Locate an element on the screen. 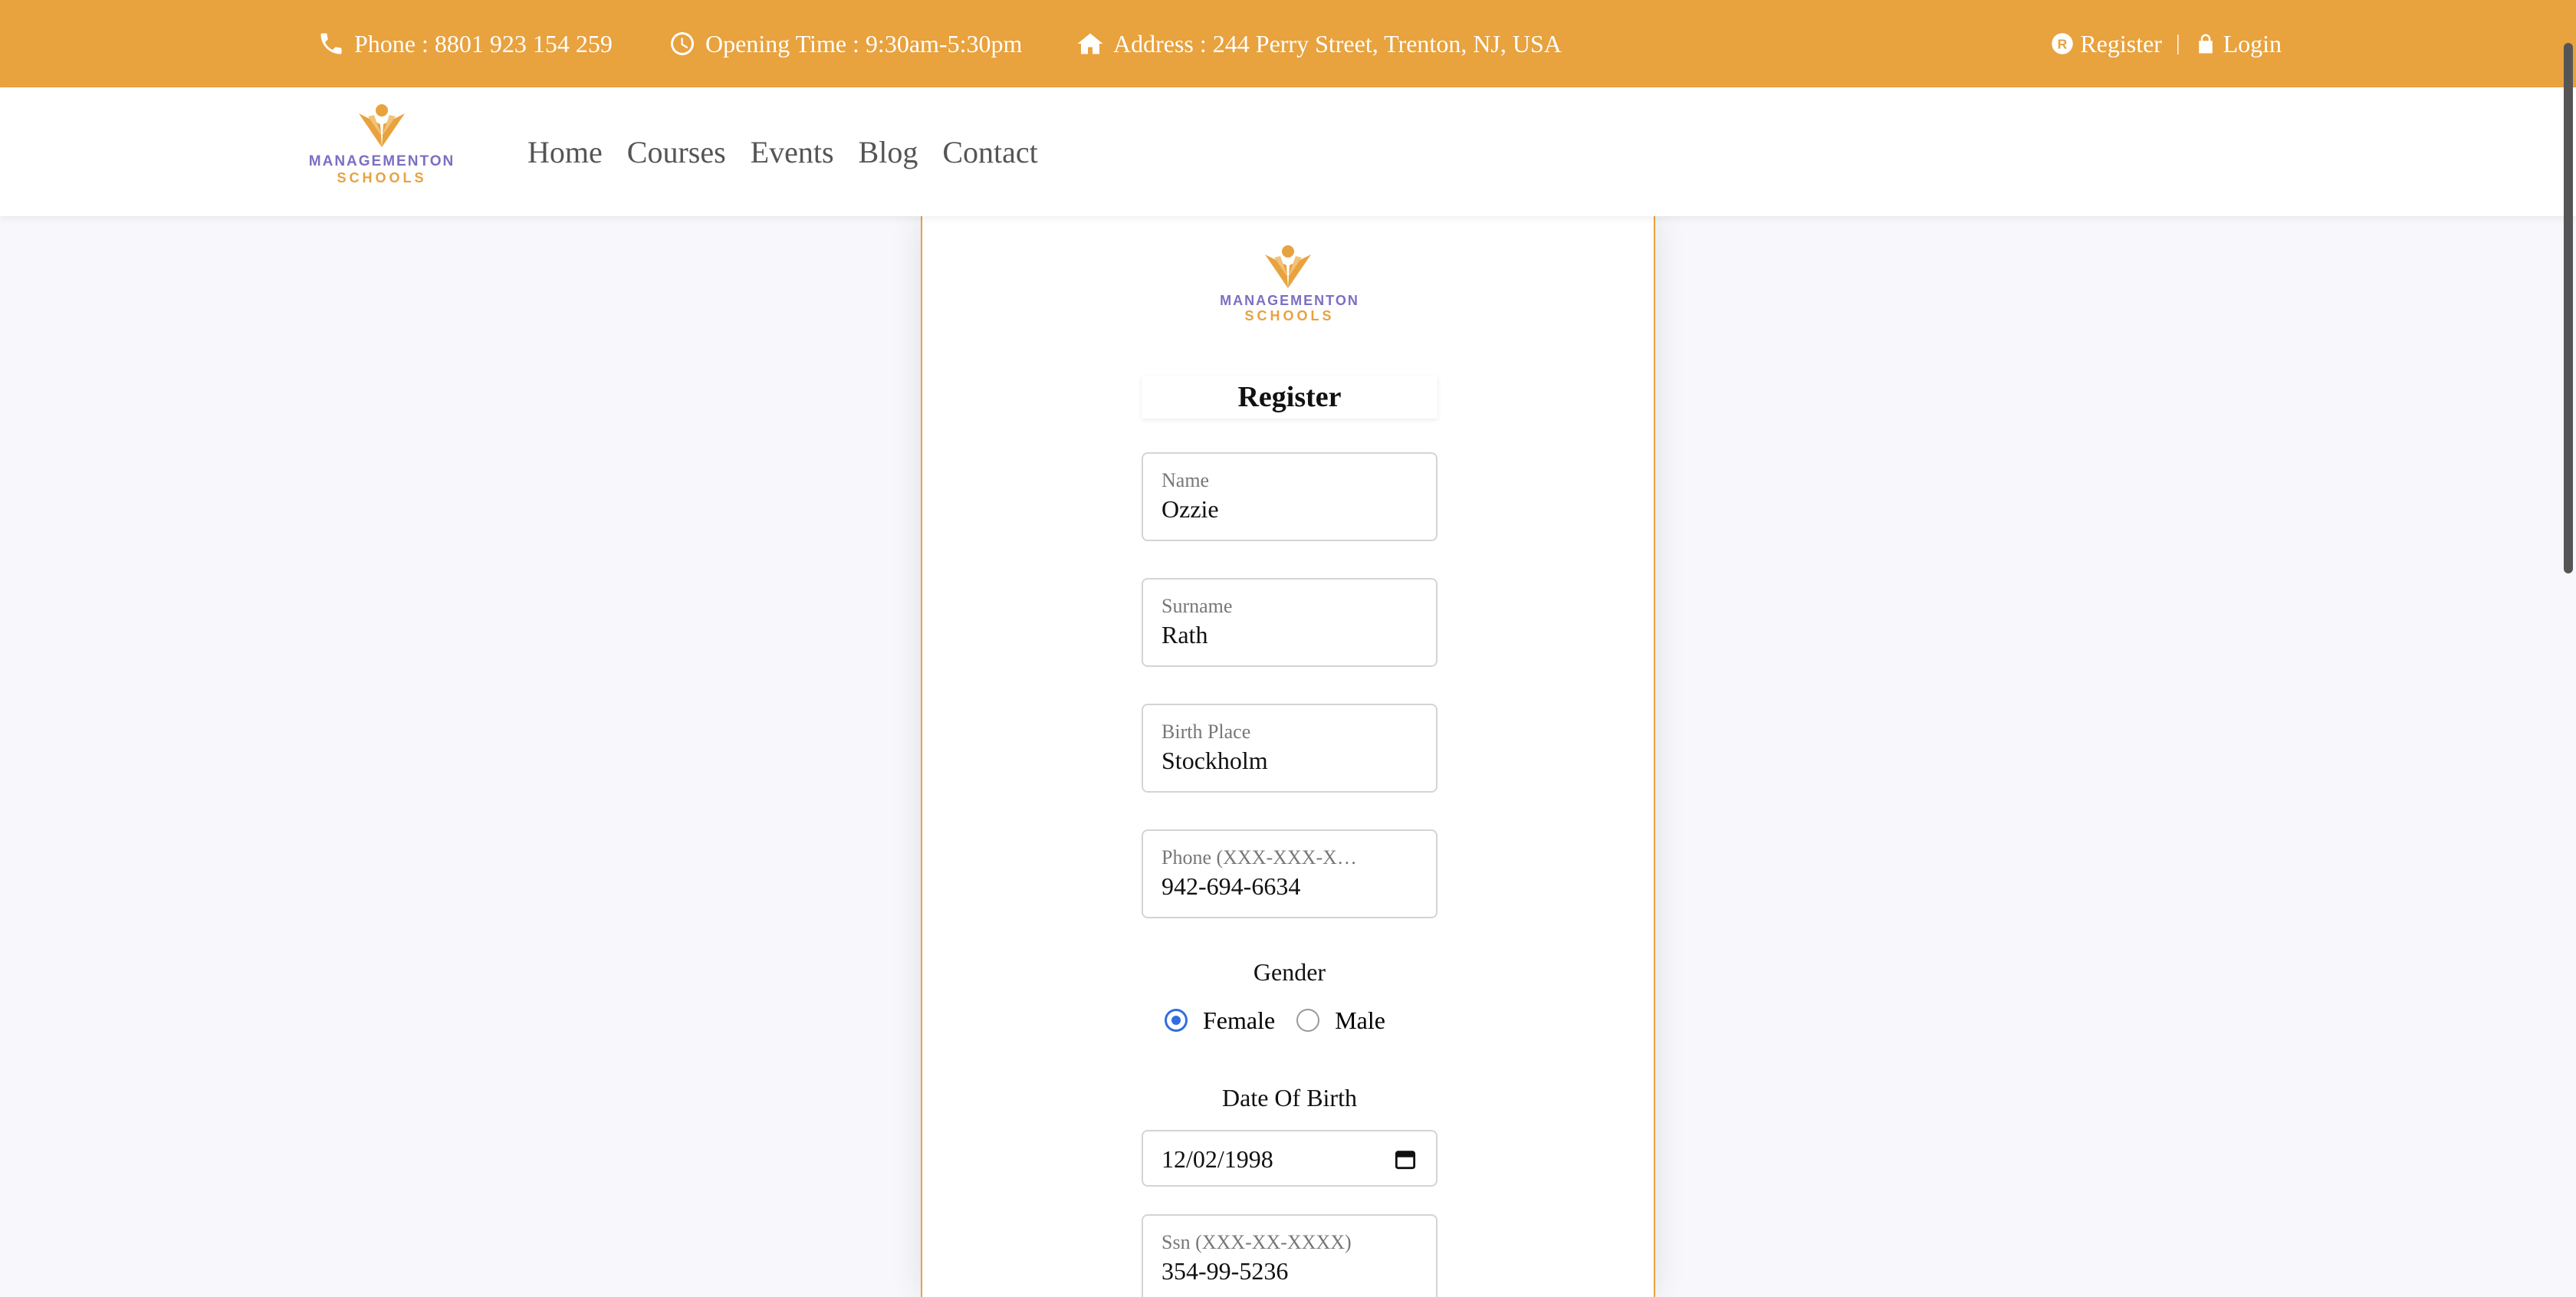  birth-place-label: Birth Place is located at coordinates (1206, 732).